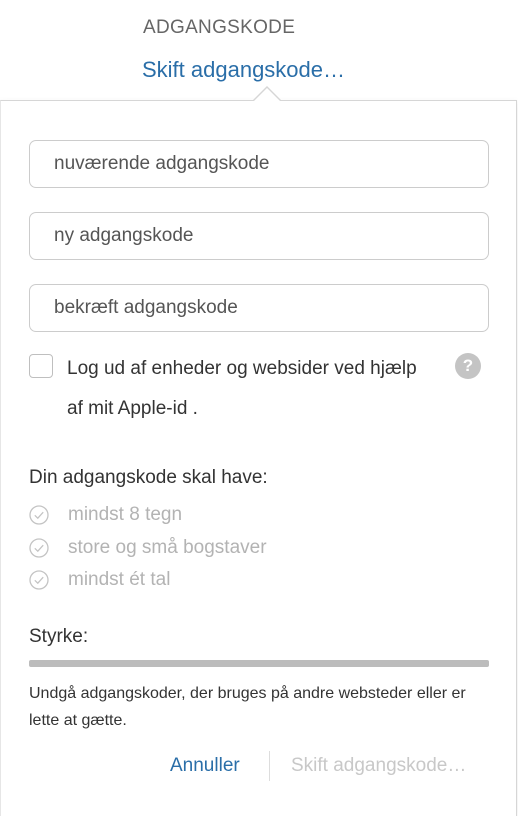 The width and height of the screenshot is (518, 816). What do you see at coordinates (468, 366) in the screenshot?
I see `question-mark-icon: ?` at bounding box center [468, 366].